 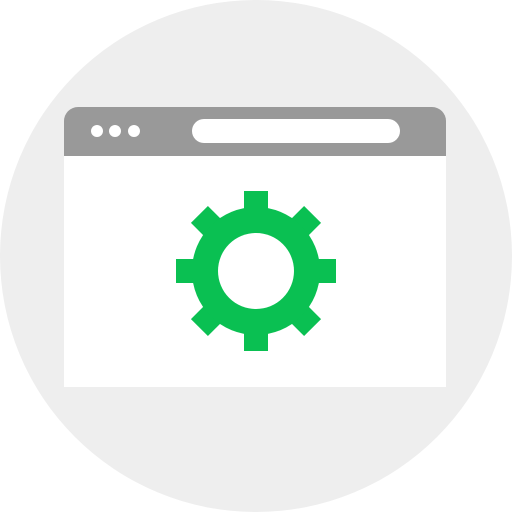 I want to click on address-bar, so click(x=296, y=131).